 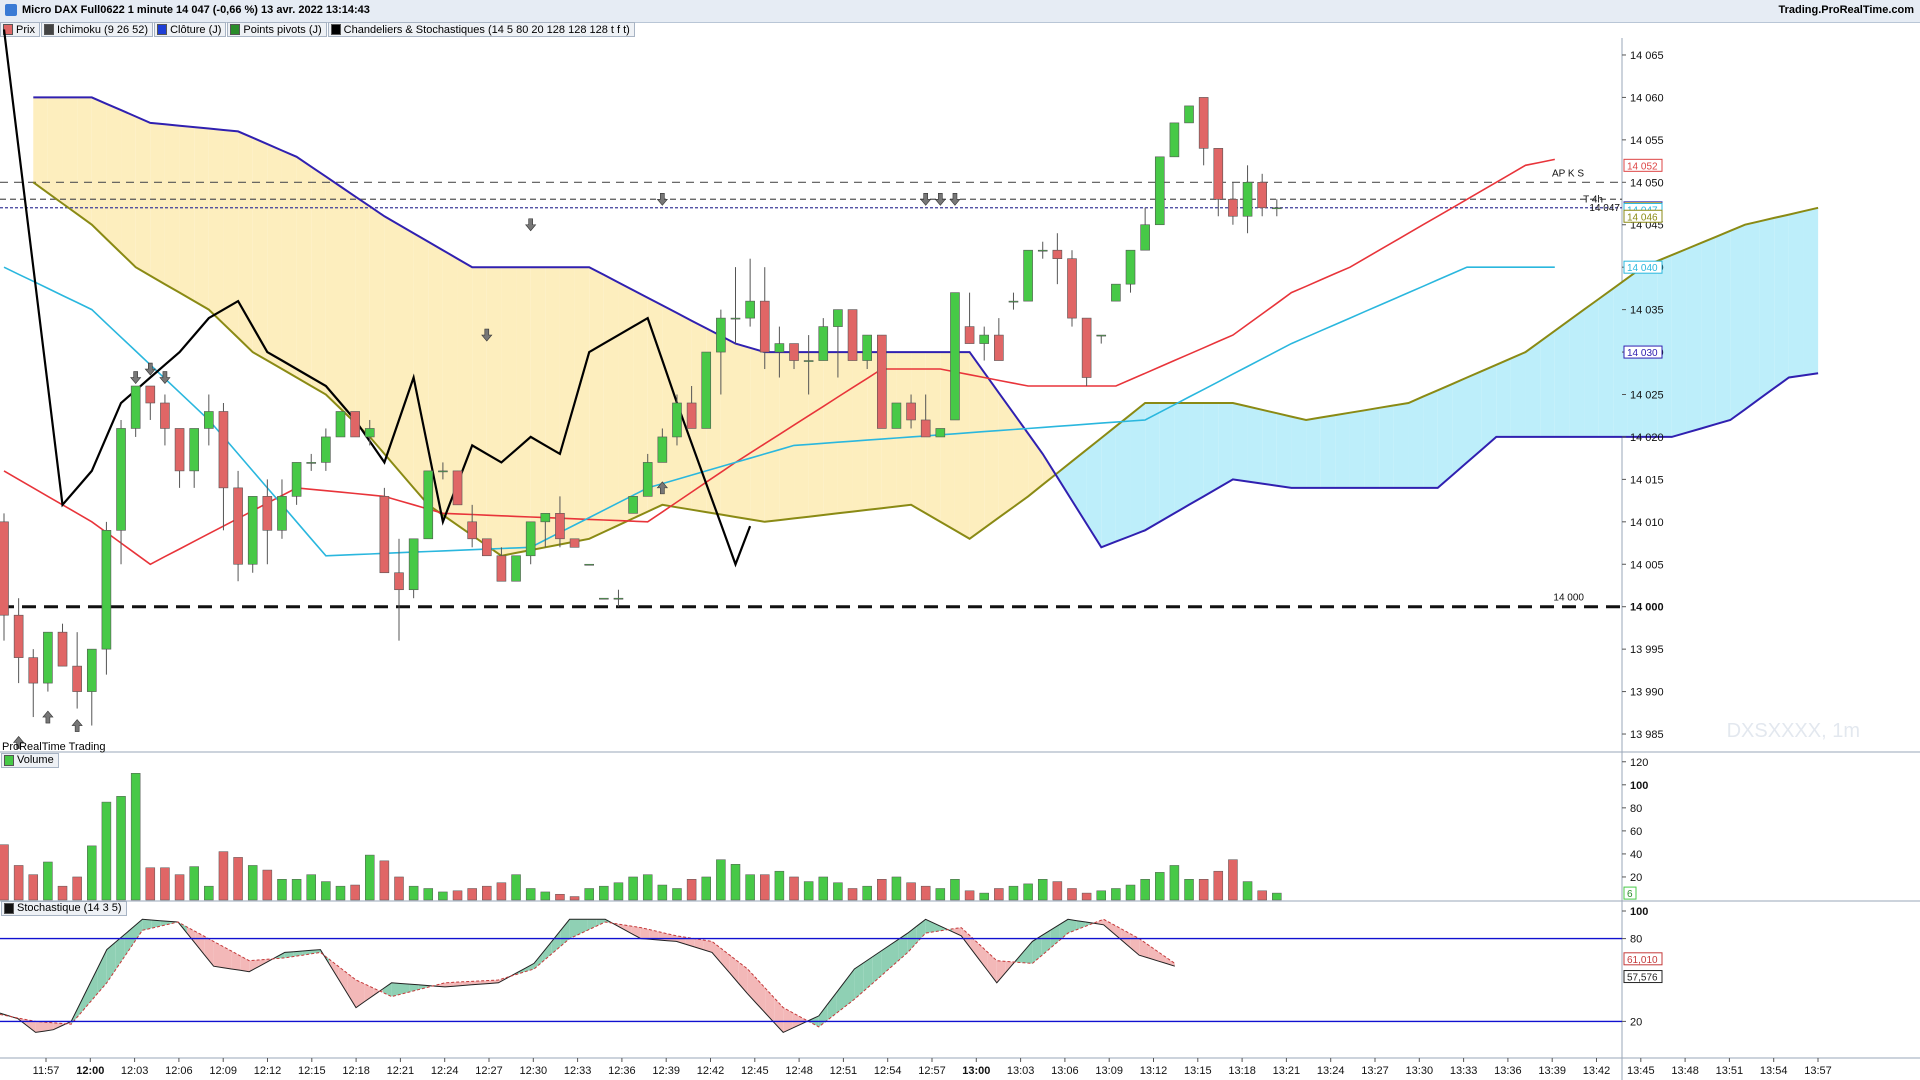 What do you see at coordinates (1630, 893) in the screenshot?
I see `volume-tag-box` at bounding box center [1630, 893].